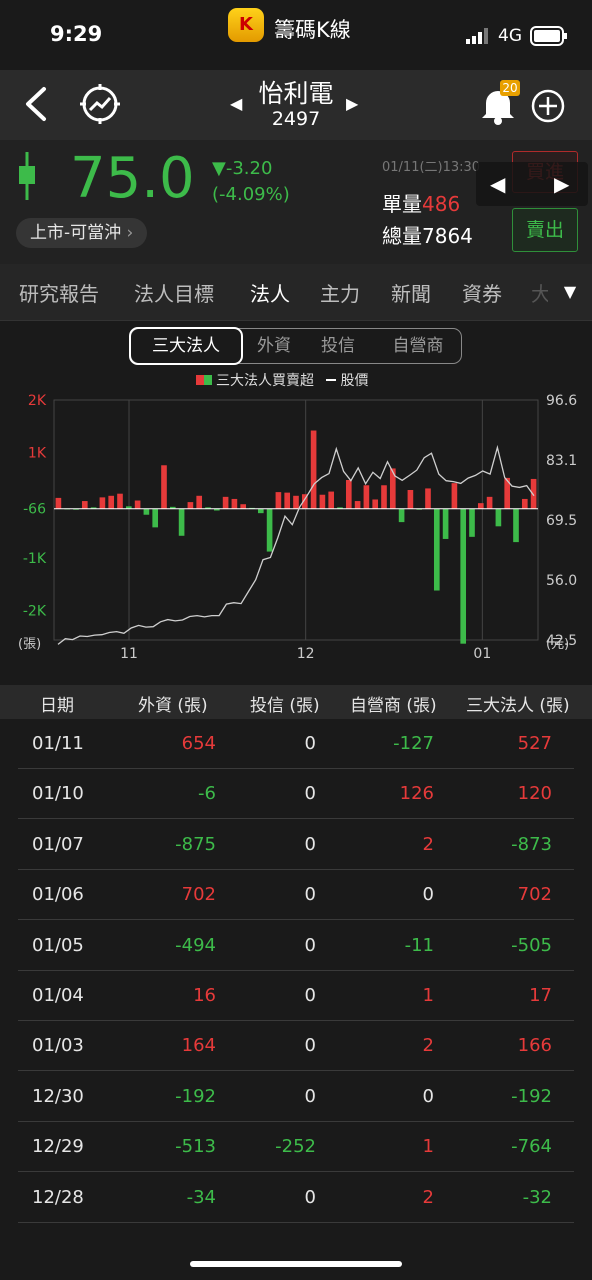 The image size is (592, 1280). Describe the element at coordinates (27, 176) in the screenshot. I see `candle-icon` at that location.